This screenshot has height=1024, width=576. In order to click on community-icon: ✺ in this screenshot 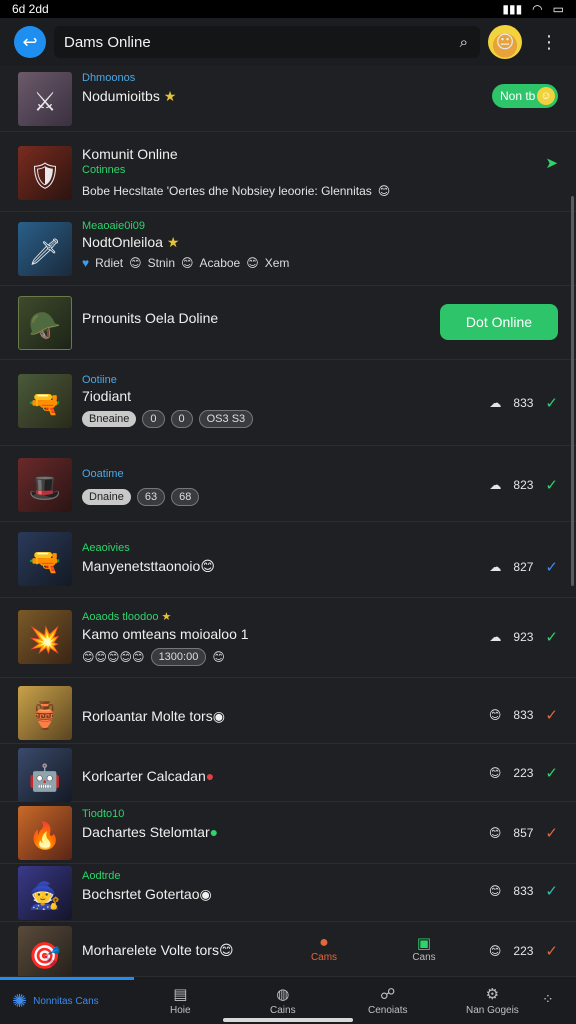, I will do `click(20, 1001)`.